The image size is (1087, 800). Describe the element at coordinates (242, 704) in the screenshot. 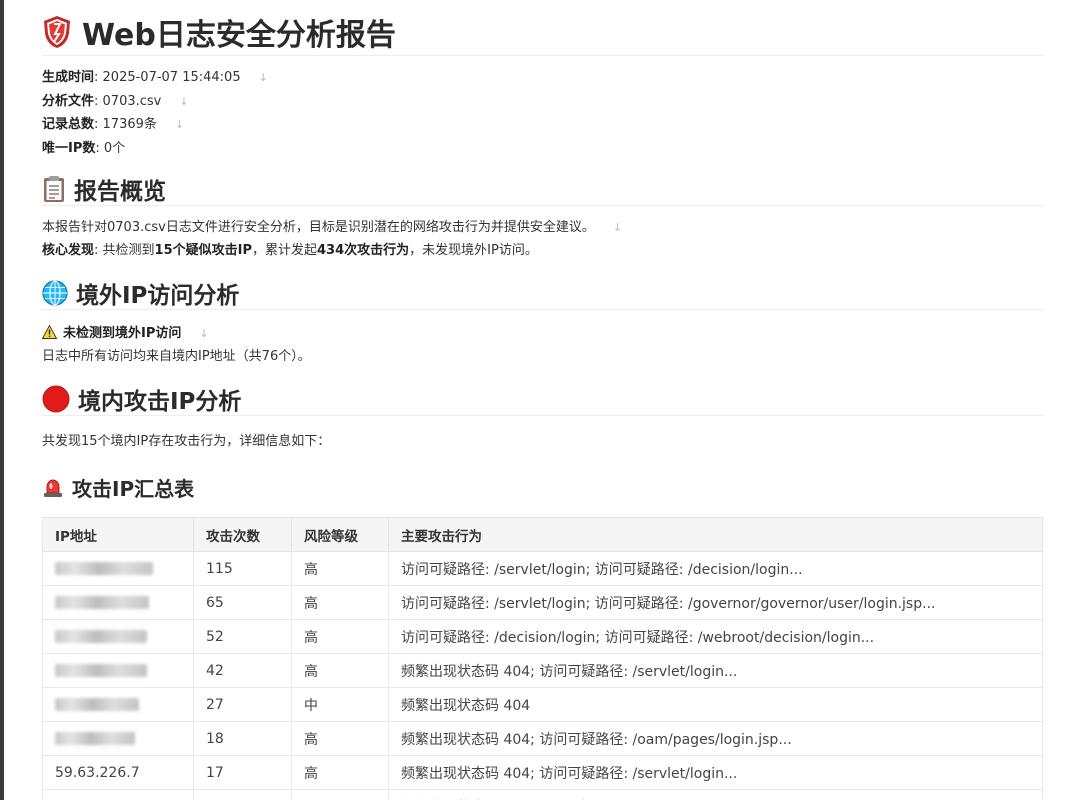

I see `count-cell: 27` at that location.